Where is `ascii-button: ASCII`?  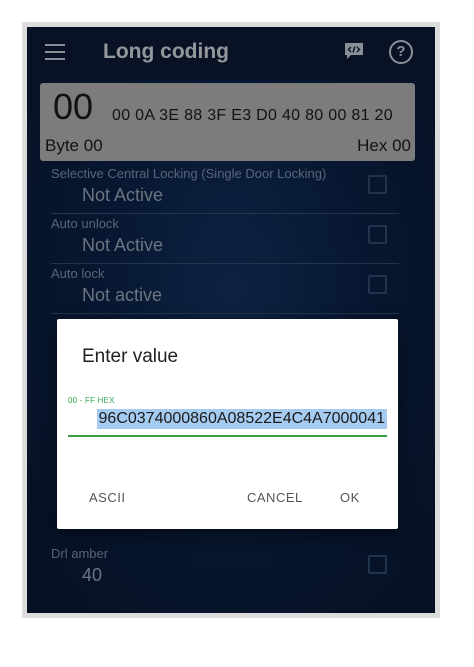 ascii-button: ASCII is located at coordinates (107, 497).